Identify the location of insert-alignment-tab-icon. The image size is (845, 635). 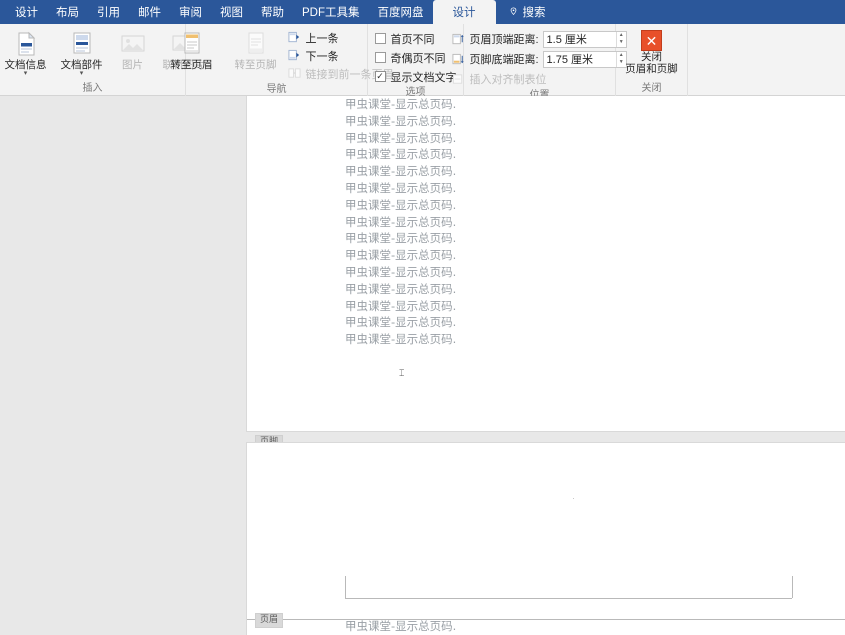
(458, 79).